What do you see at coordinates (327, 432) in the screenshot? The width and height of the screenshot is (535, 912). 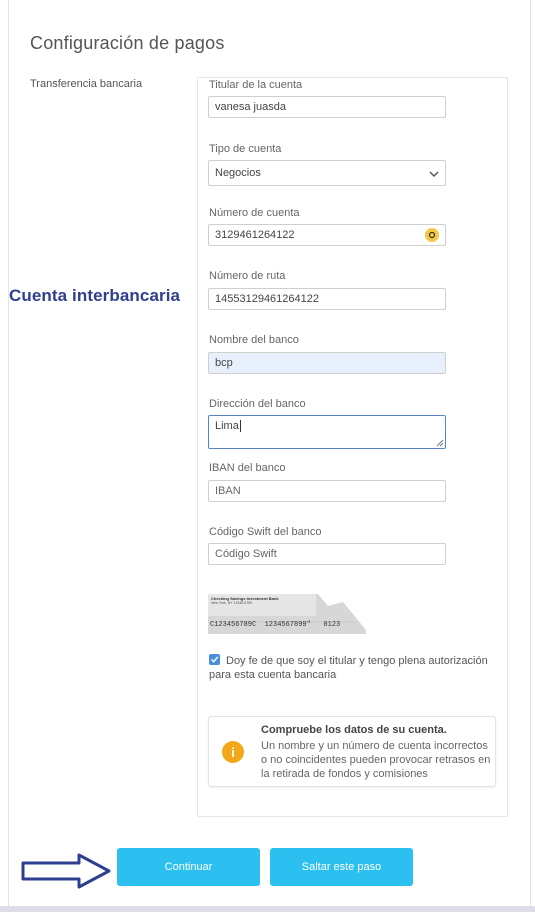 I see `bank-address-textarea: Lima` at bounding box center [327, 432].